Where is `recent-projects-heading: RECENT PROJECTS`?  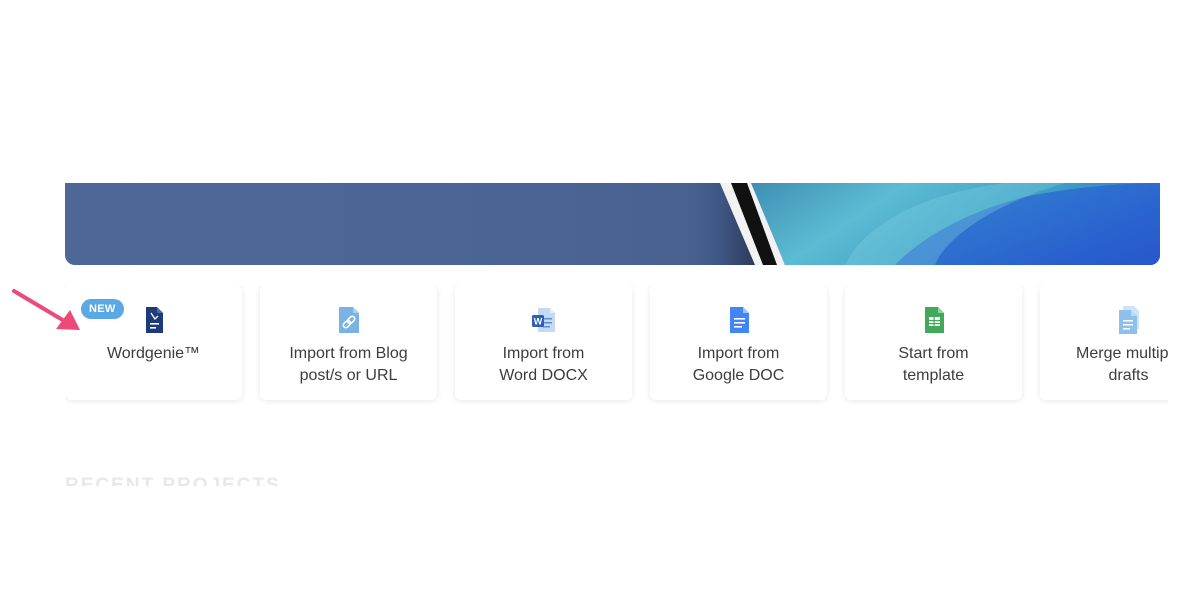 recent-projects-heading: RECENT PROJECTS is located at coordinates (173, 481).